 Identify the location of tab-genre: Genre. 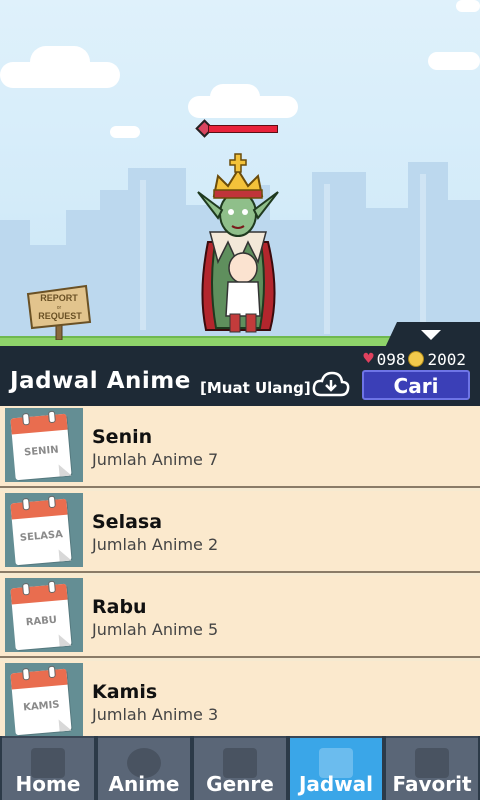
(240, 768).